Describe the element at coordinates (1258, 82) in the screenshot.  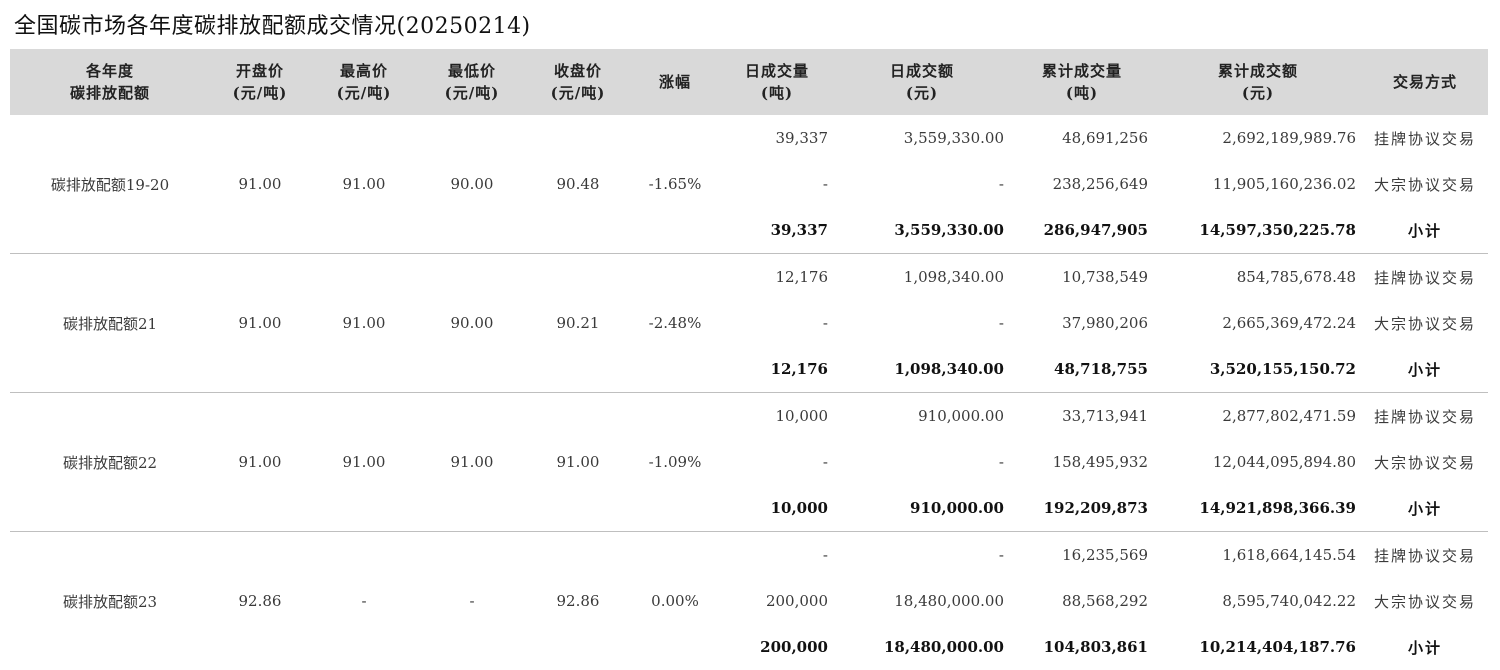
I see `col-header-cumulative-amount: 累计成交额 (元)` at that location.